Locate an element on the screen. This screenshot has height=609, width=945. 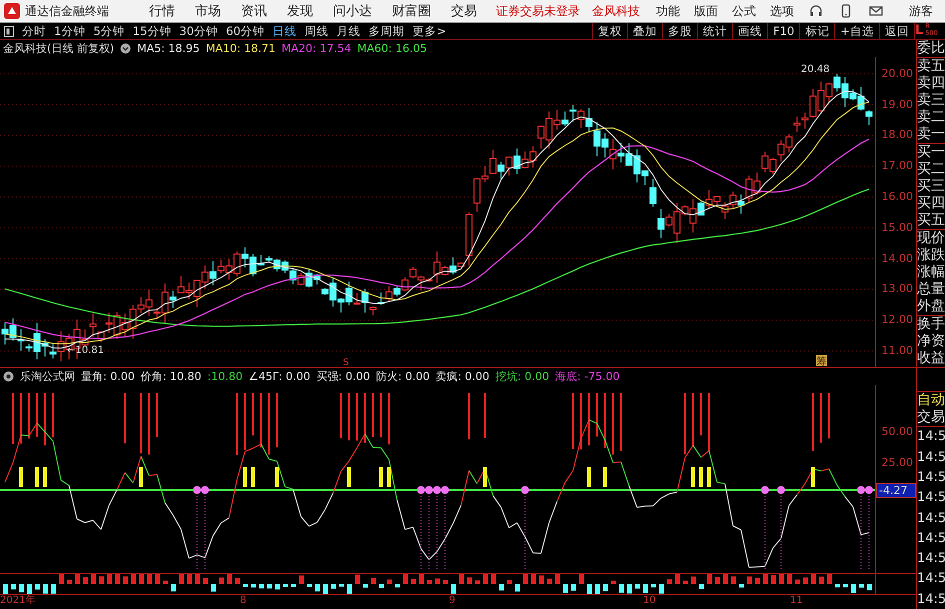
high-price-label: 20.48 is located at coordinates (815, 69).